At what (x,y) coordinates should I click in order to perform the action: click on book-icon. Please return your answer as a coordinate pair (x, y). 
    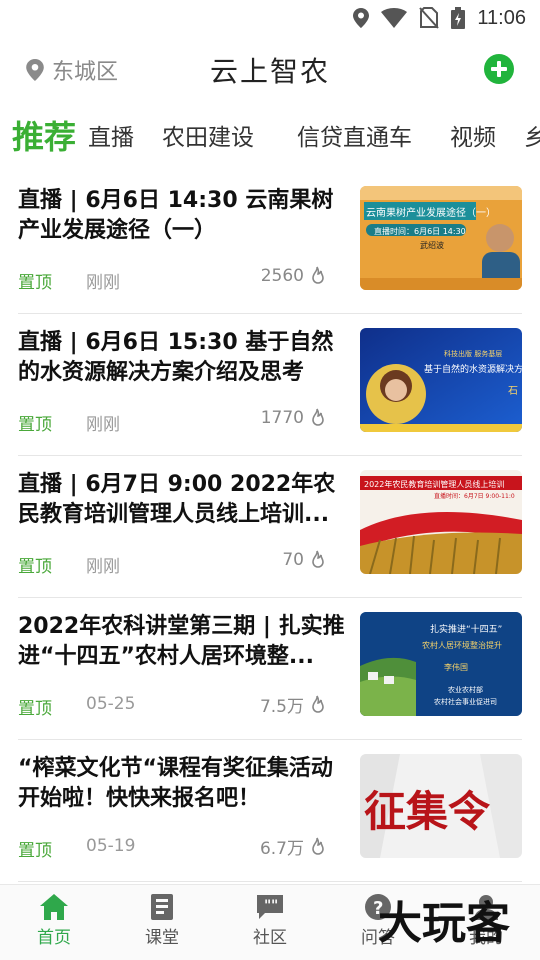
    Looking at the image, I should click on (162, 907).